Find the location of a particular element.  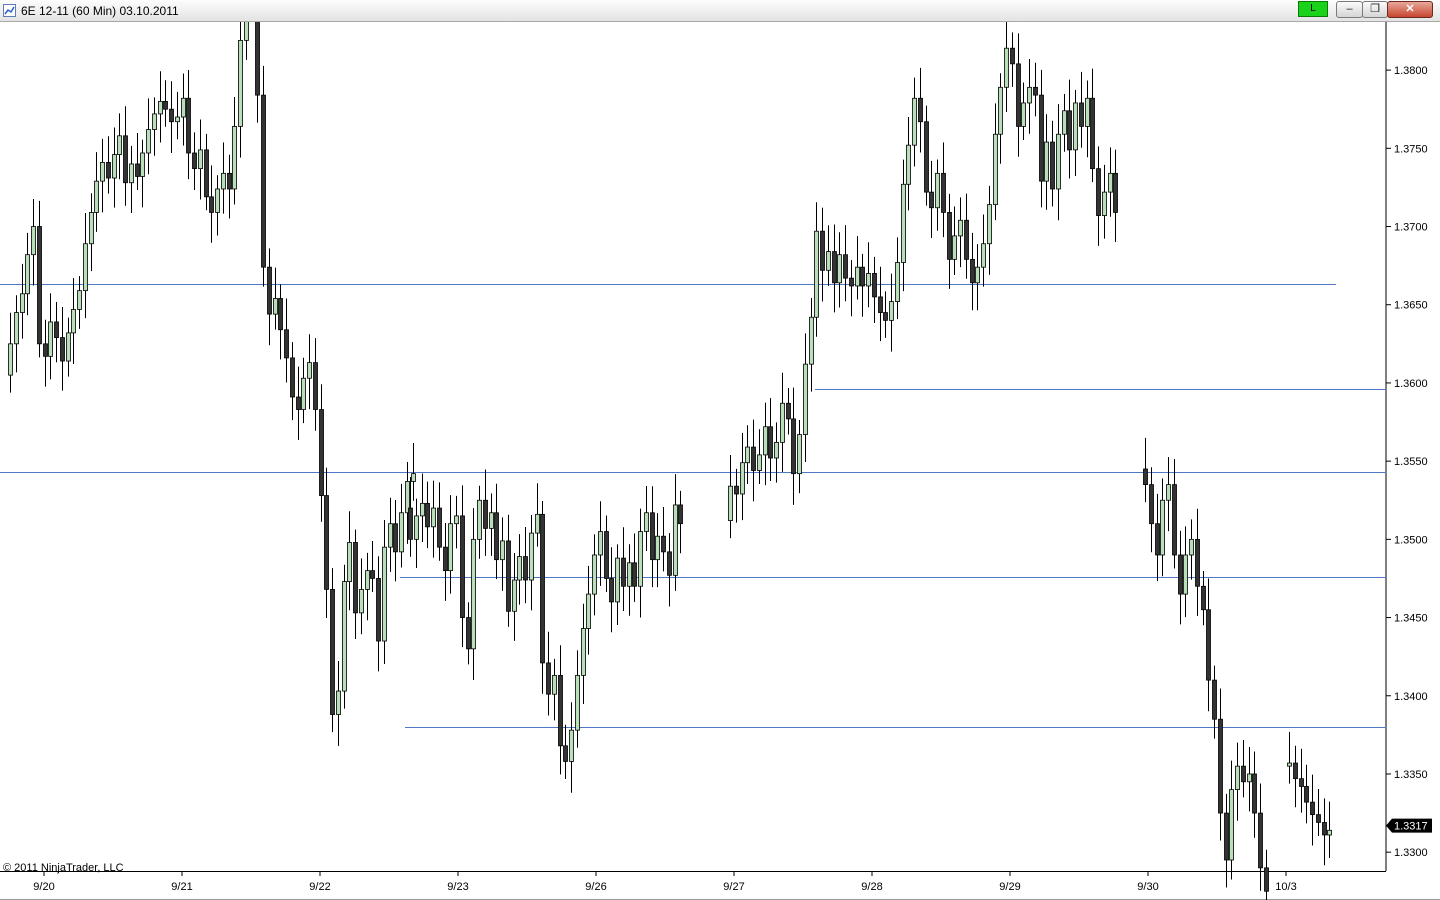

minimize-button: – is located at coordinates (1349, 9).